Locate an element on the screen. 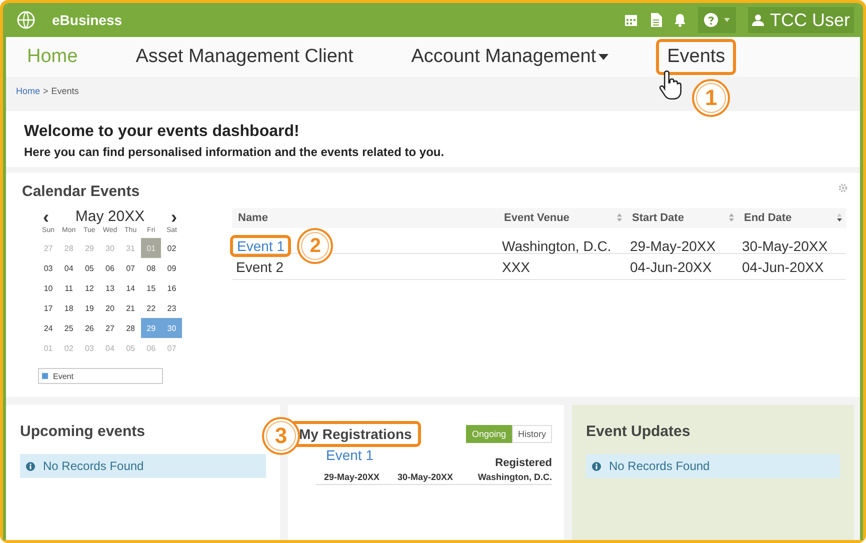 The width and height of the screenshot is (866, 543). user-icon is located at coordinates (758, 20).